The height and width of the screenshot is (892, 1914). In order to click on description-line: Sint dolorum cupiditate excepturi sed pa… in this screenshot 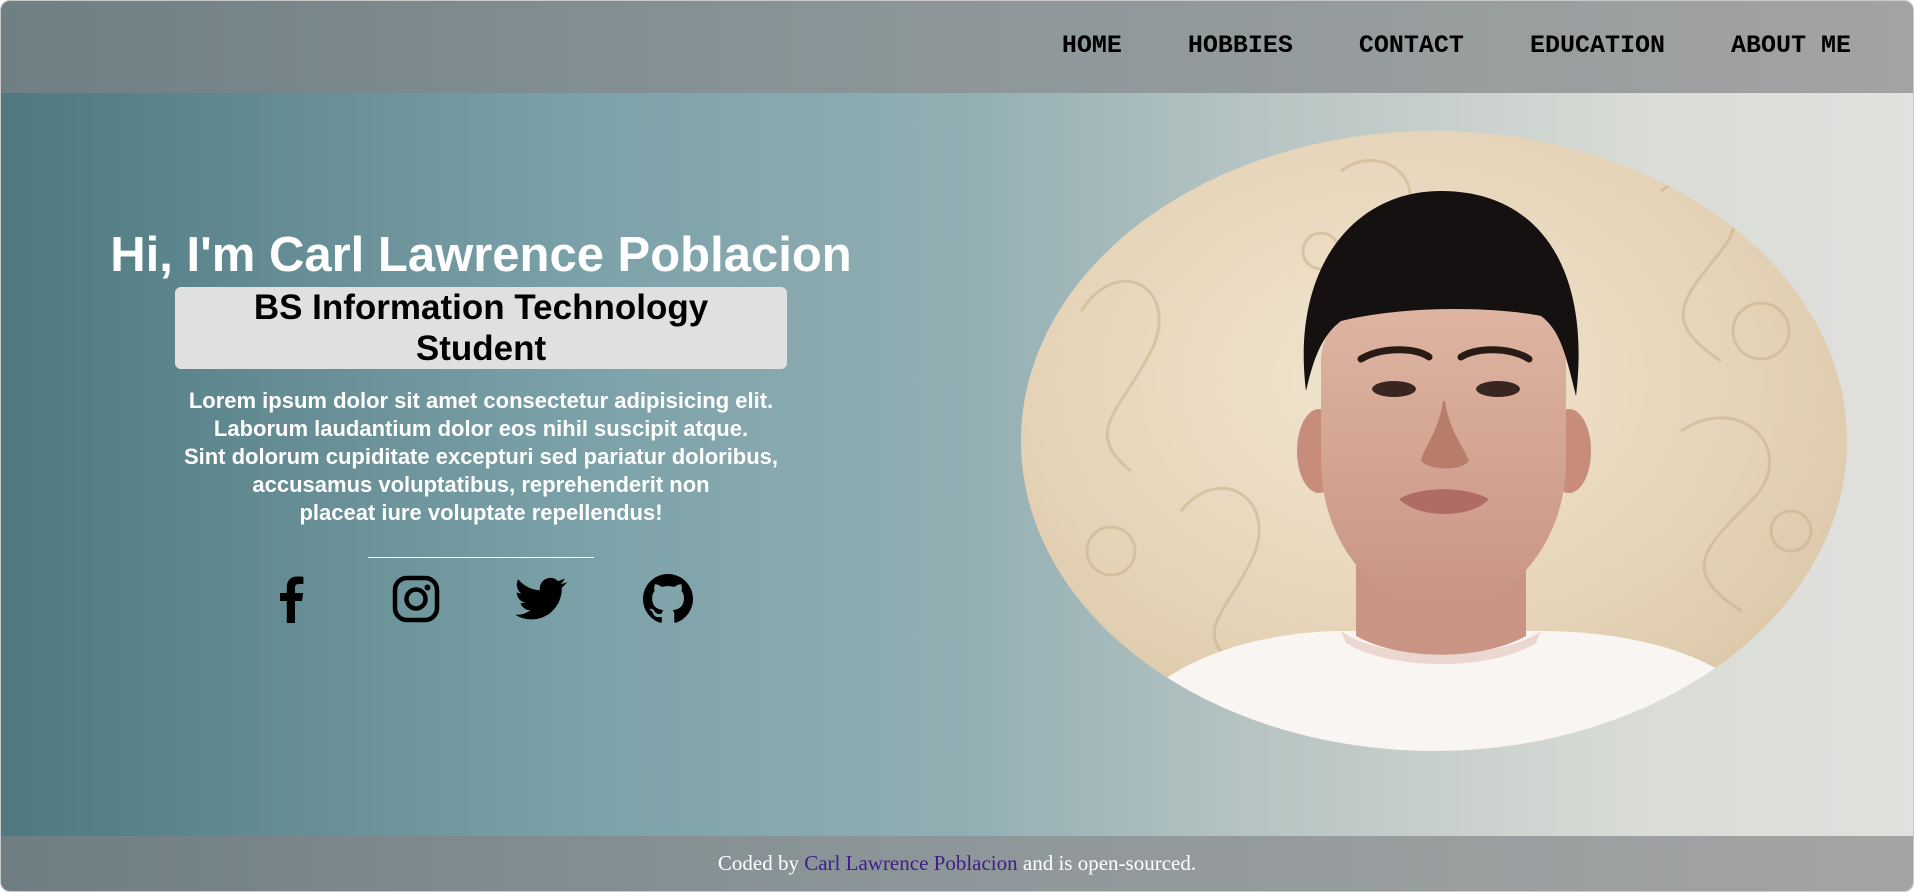, I will do `click(481, 456)`.